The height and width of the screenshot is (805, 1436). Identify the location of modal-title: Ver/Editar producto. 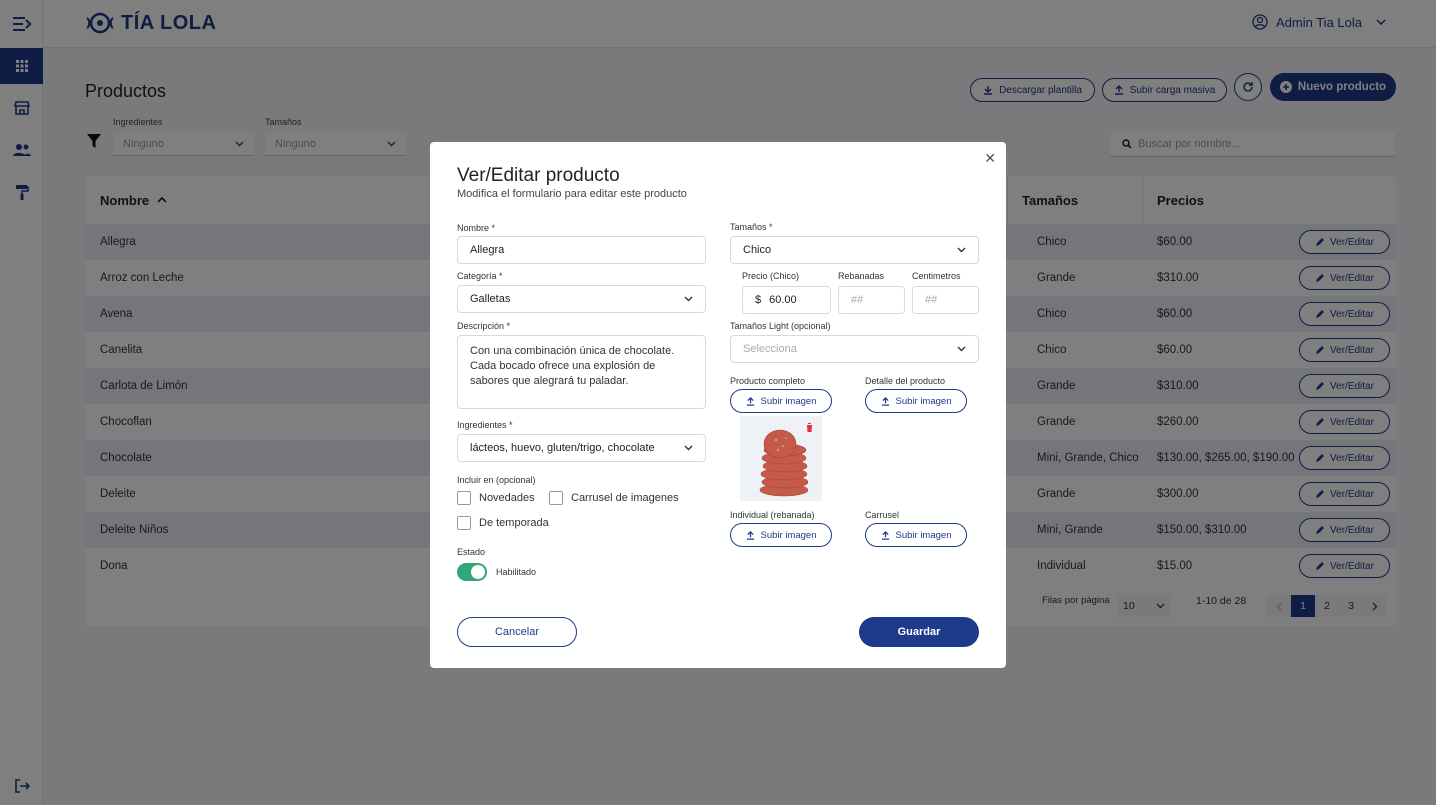
(538, 175).